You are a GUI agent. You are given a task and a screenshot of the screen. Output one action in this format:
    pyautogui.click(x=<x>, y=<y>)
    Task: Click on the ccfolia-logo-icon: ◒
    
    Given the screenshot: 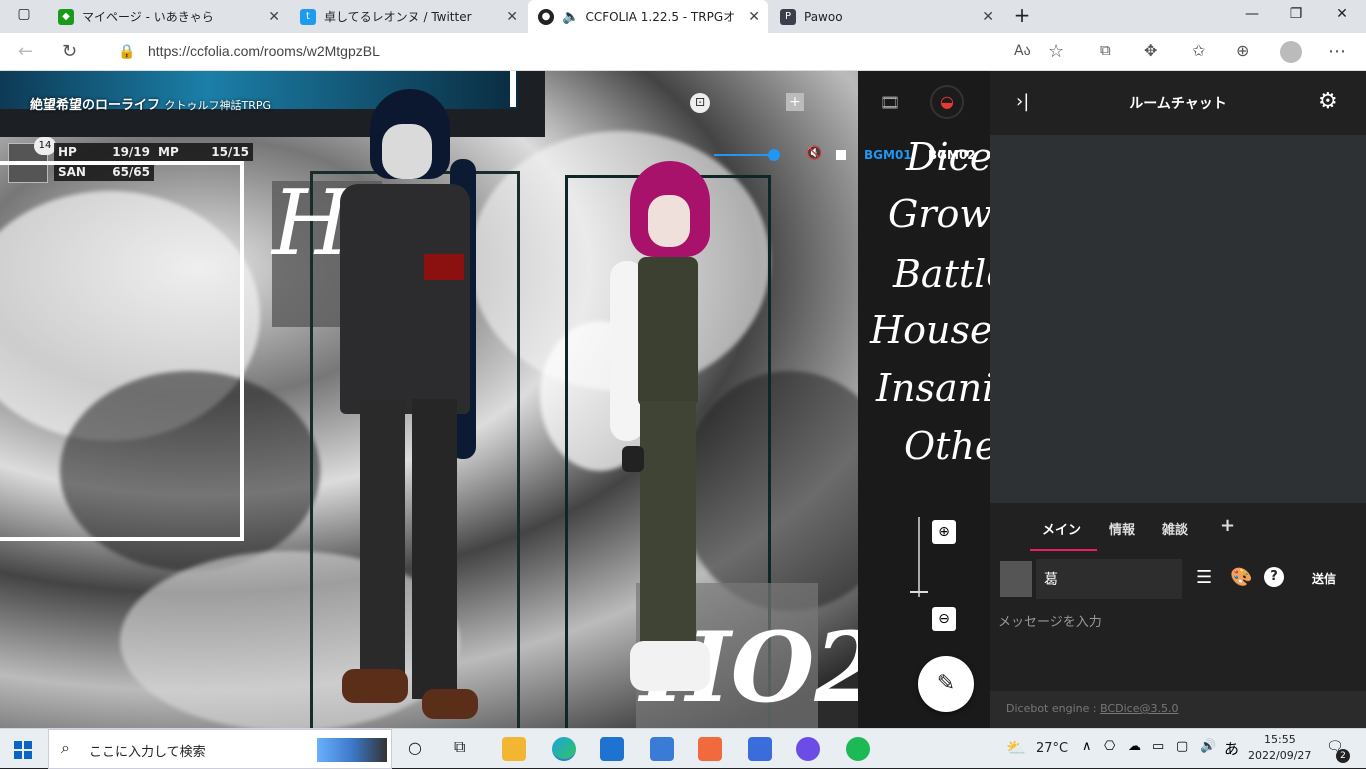 What is the action you would take?
    pyautogui.click(x=947, y=102)
    